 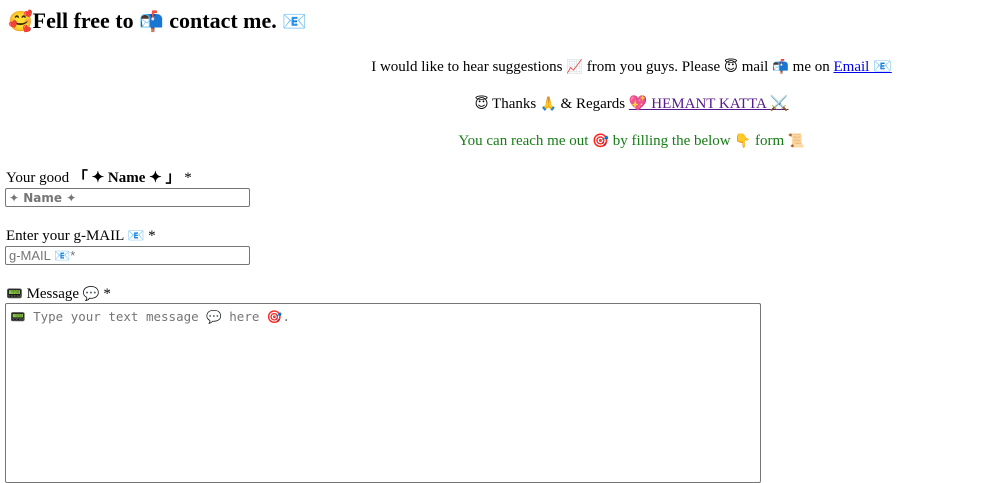 I want to click on email-label-text: Enter your g-MAIL, so click(x=67, y=236).